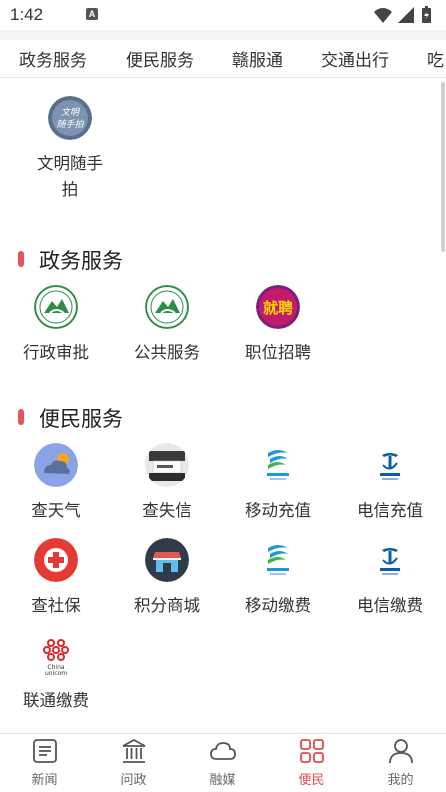 This screenshot has width=446, height=792. What do you see at coordinates (406, 15) in the screenshot?
I see `signal-icon` at bounding box center [406, 15].